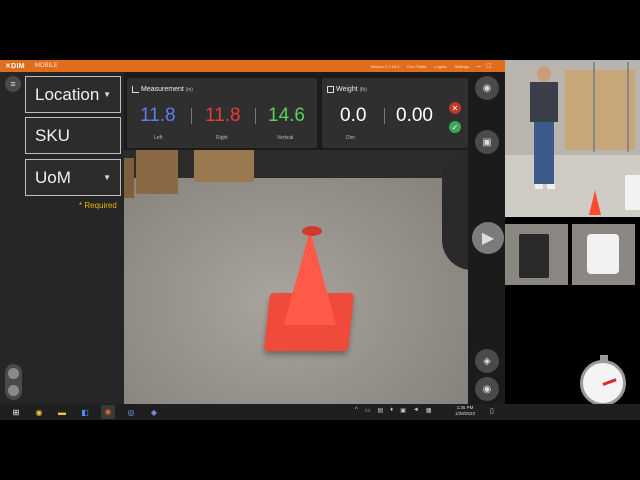 This screenshot has width=640, height=480. What do you see at coordinates (135, 89) in the screenshot?
I see `ruler-icon` at bounding box center [135, 89].